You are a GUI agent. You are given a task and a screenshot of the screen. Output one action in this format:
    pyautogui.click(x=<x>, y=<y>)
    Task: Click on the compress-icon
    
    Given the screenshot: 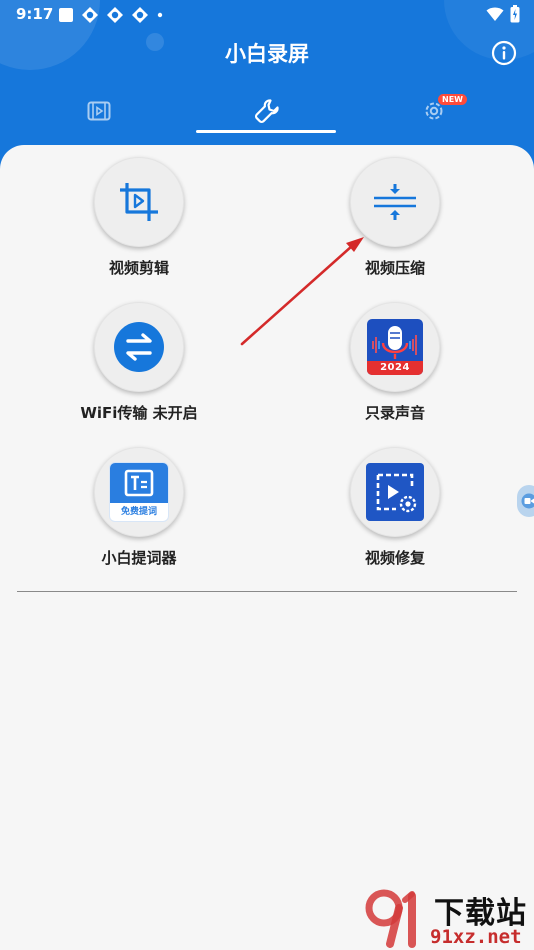 What is the action you would take?
    pyautogui.click(x=395, y=202)
    